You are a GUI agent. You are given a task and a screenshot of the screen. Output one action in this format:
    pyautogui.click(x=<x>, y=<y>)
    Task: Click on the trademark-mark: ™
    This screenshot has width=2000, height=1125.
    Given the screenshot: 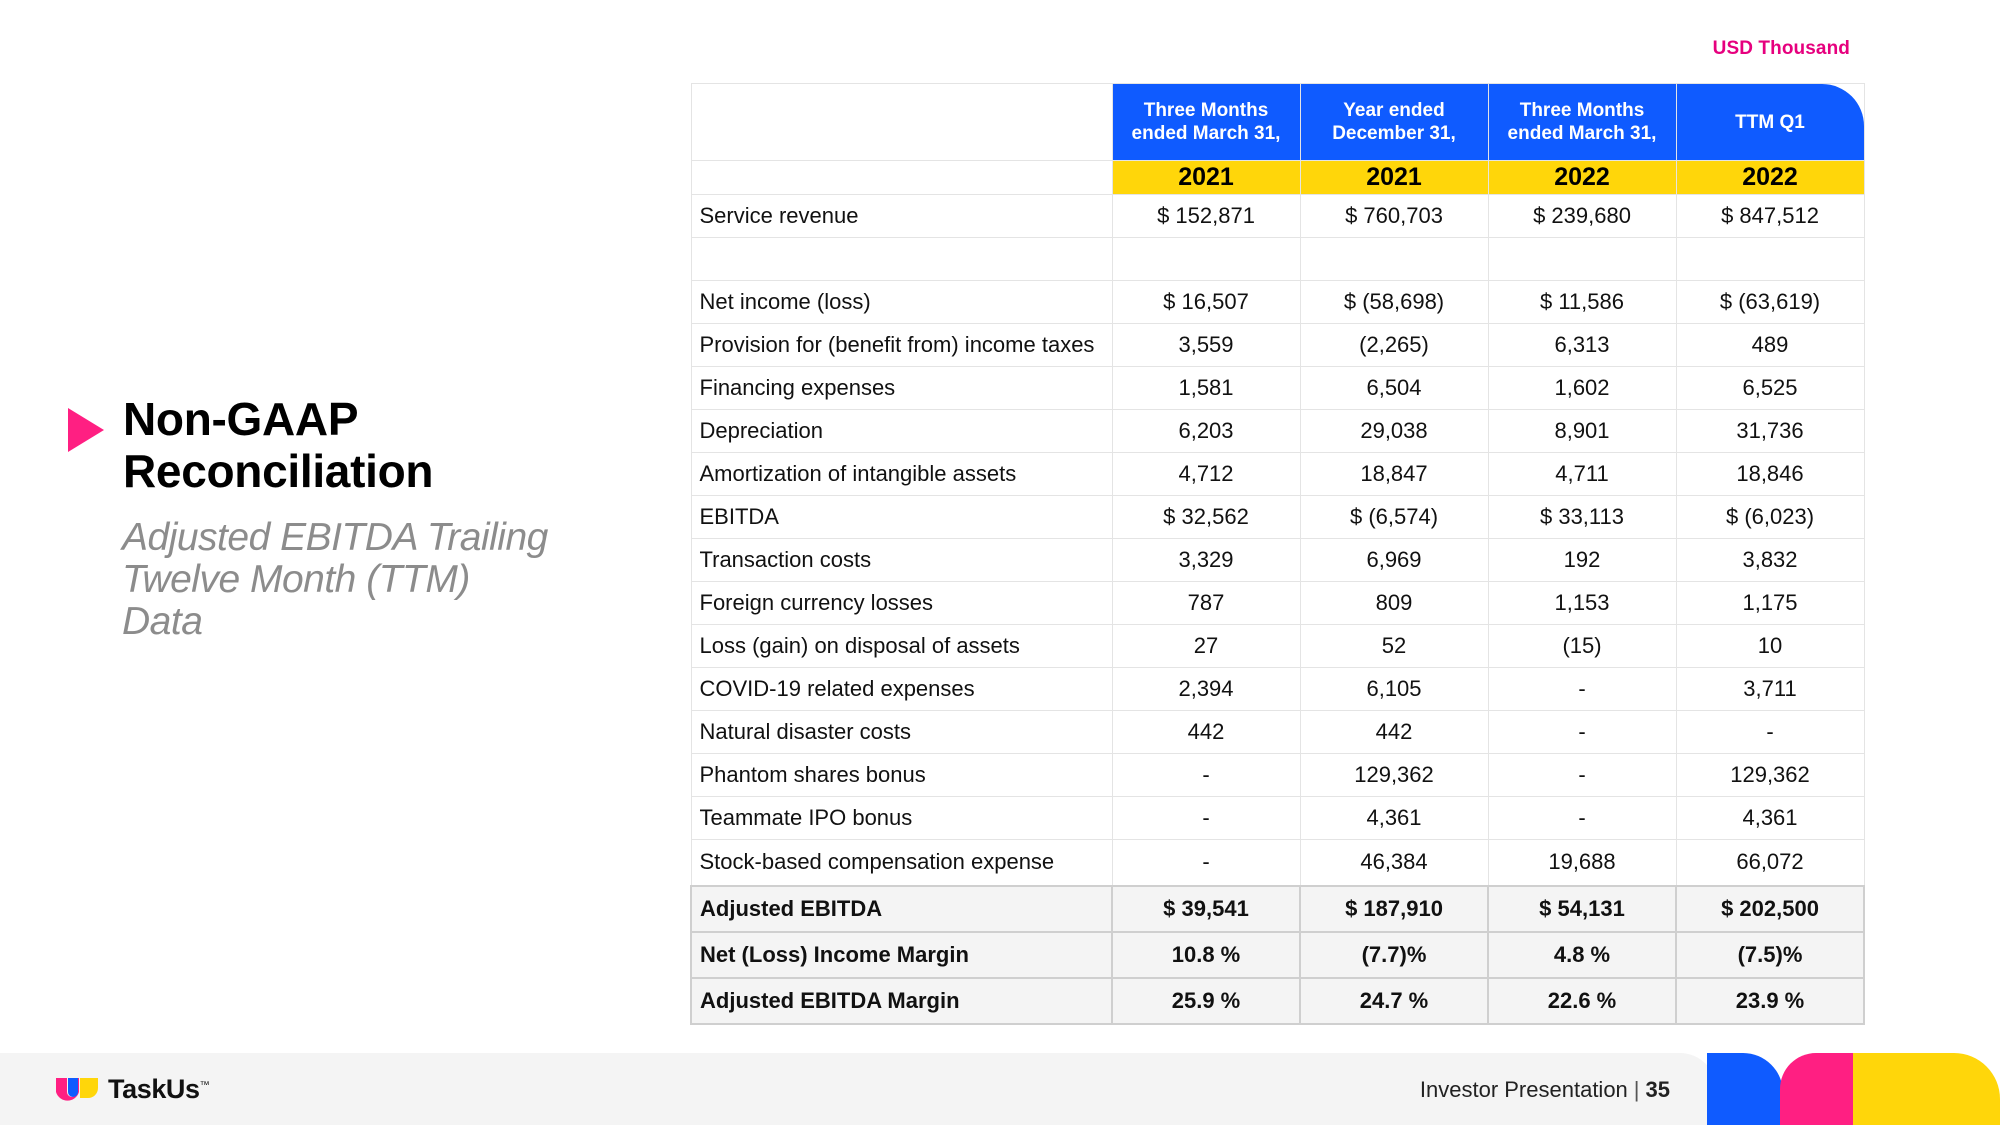 What is the action you would take?
    pyautogui.click(x=204, y=1085)
    